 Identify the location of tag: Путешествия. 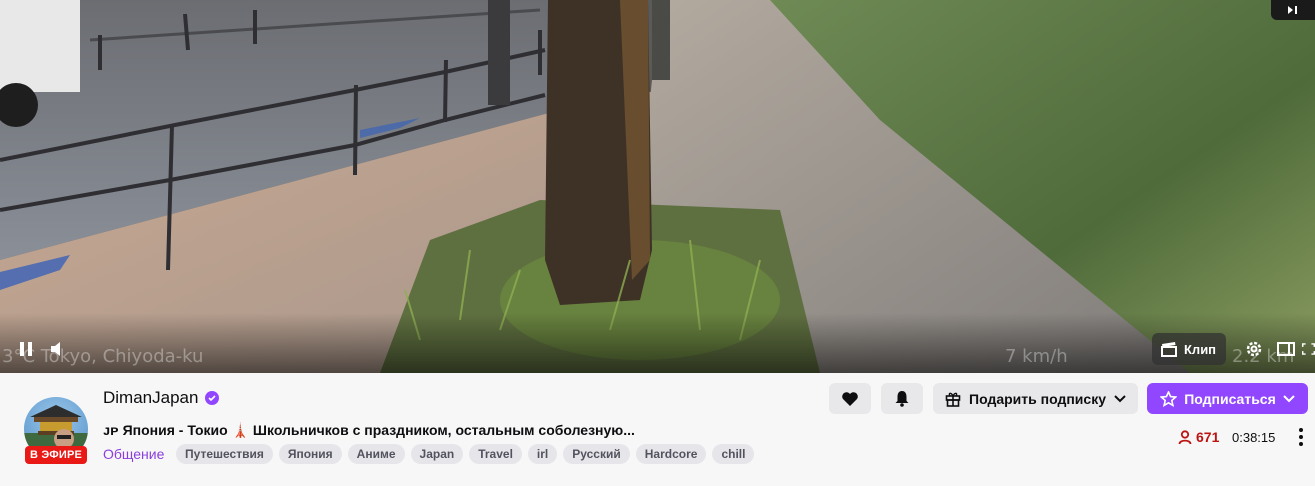
(224, 454).